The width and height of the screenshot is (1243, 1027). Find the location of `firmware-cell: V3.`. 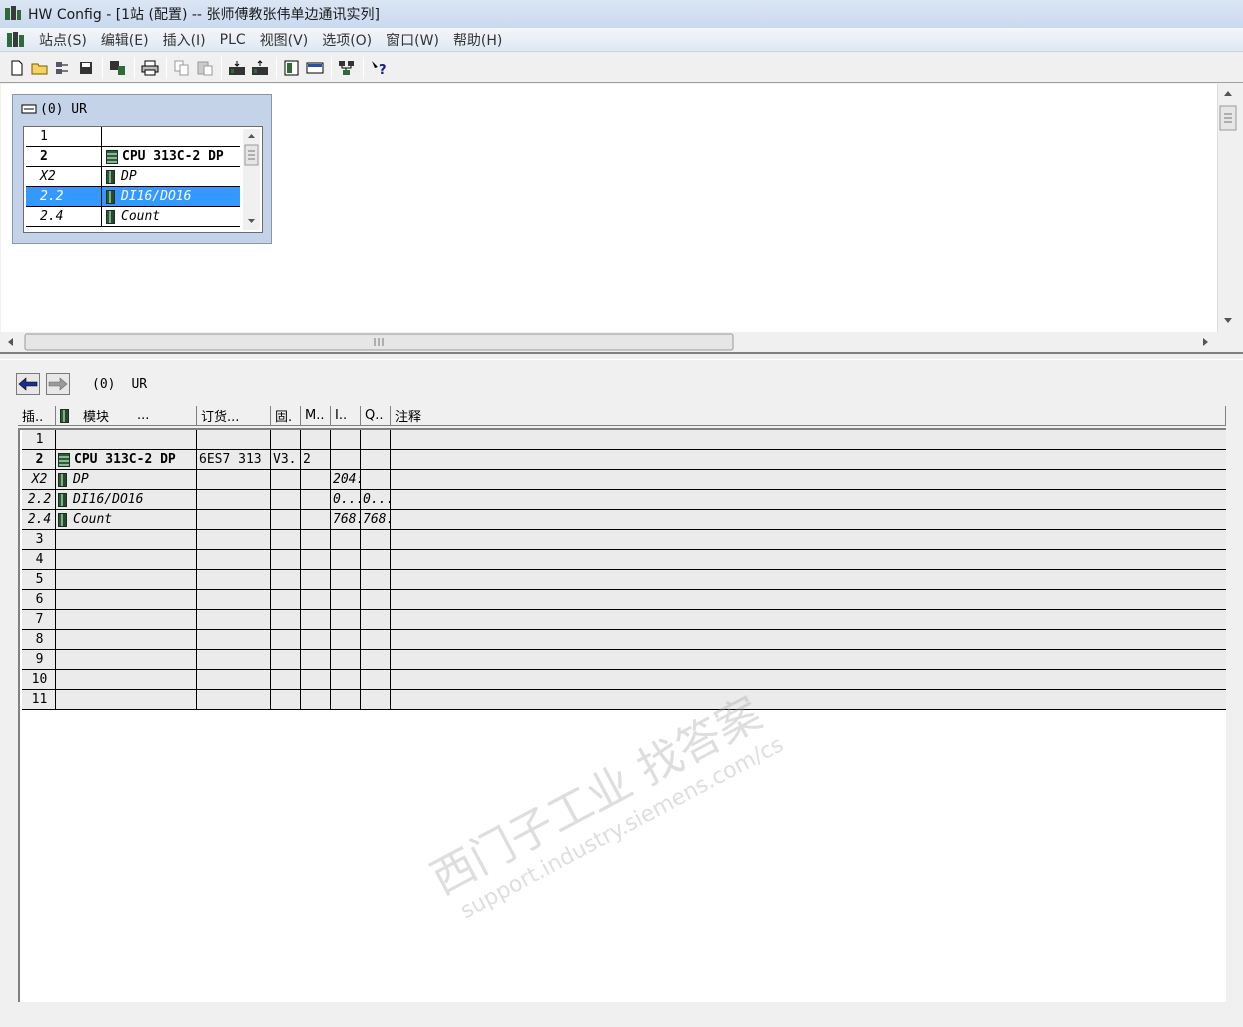

firmware-cell: V3. is located at coordinates (286, 459).